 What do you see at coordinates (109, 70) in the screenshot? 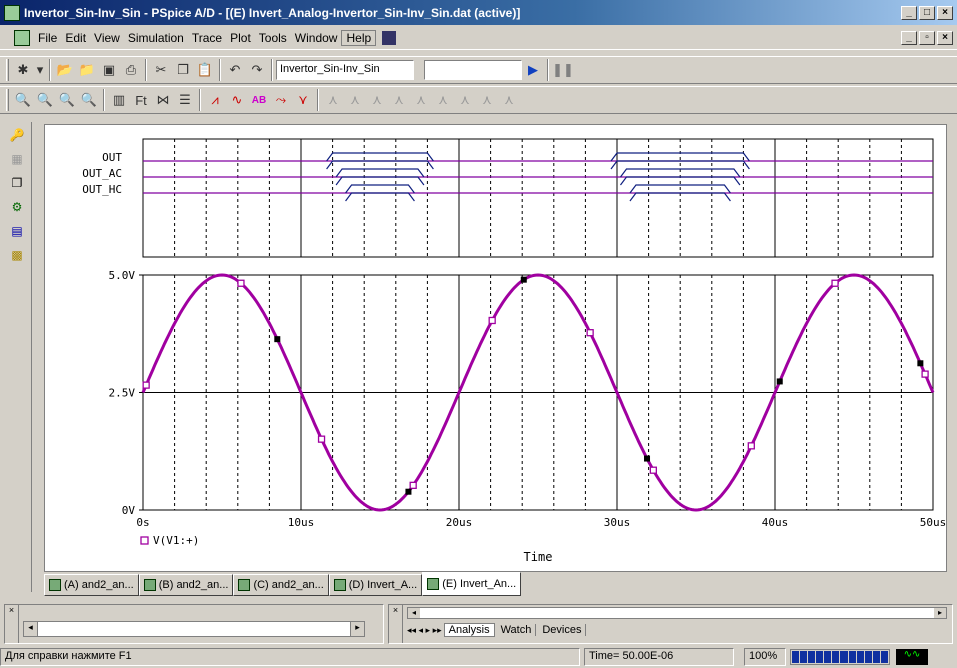
I see `save-icon: ▣` at bounding box center [109, 70].